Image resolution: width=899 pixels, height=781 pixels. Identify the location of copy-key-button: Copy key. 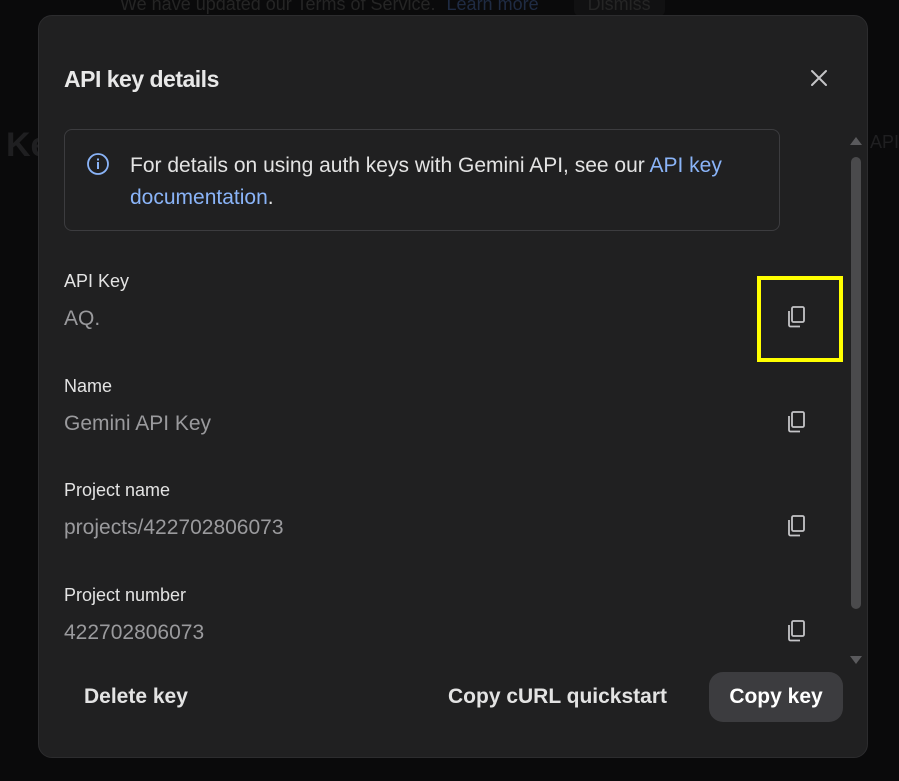
(776, 697).